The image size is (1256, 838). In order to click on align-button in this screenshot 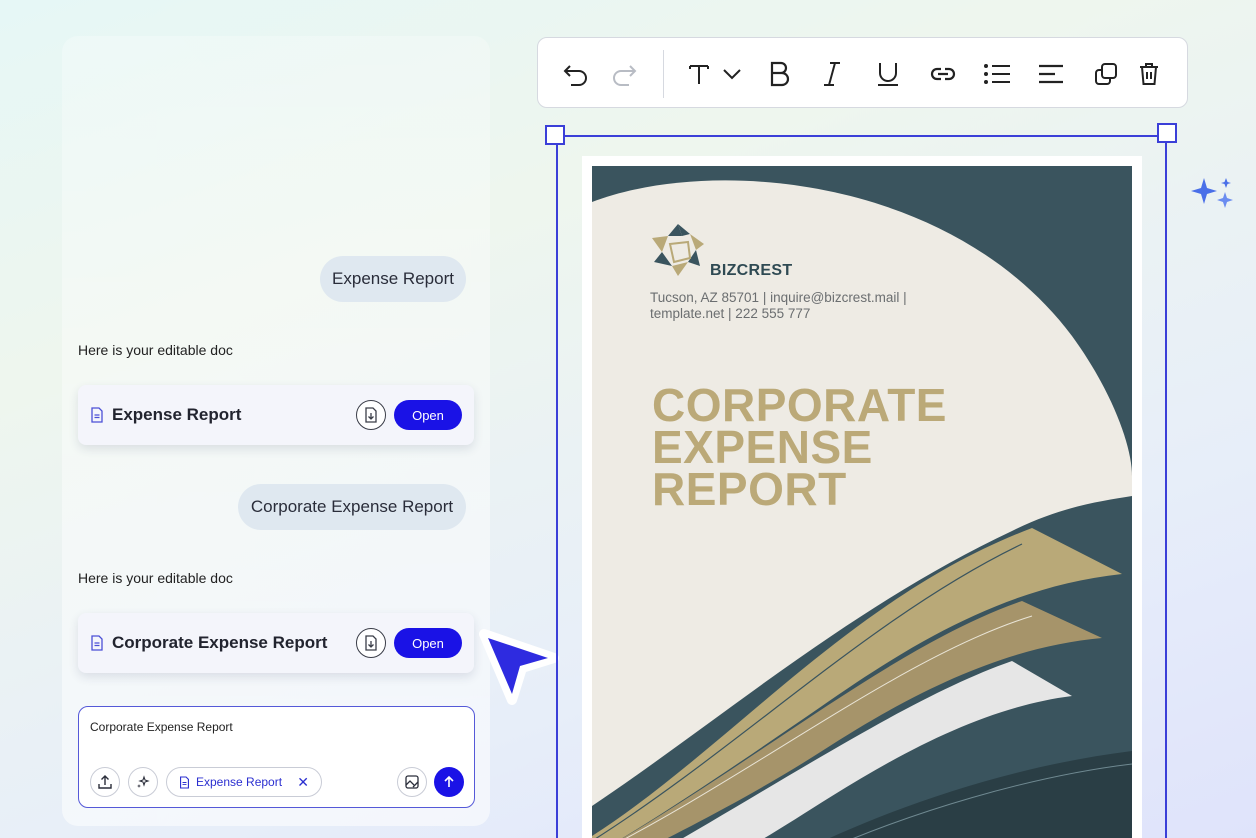, I will do `click(1051, 74)`.